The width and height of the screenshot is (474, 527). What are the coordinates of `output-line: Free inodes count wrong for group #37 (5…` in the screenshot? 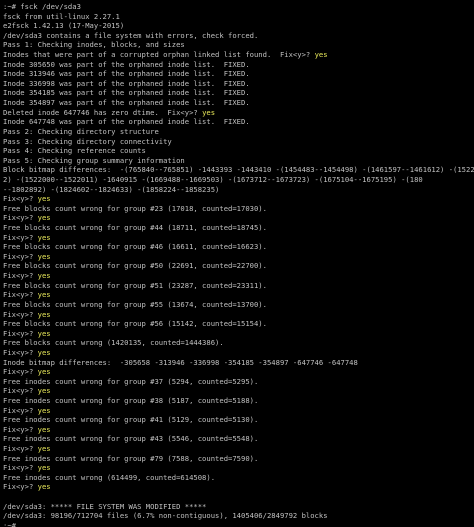 It's located at (238, 382).